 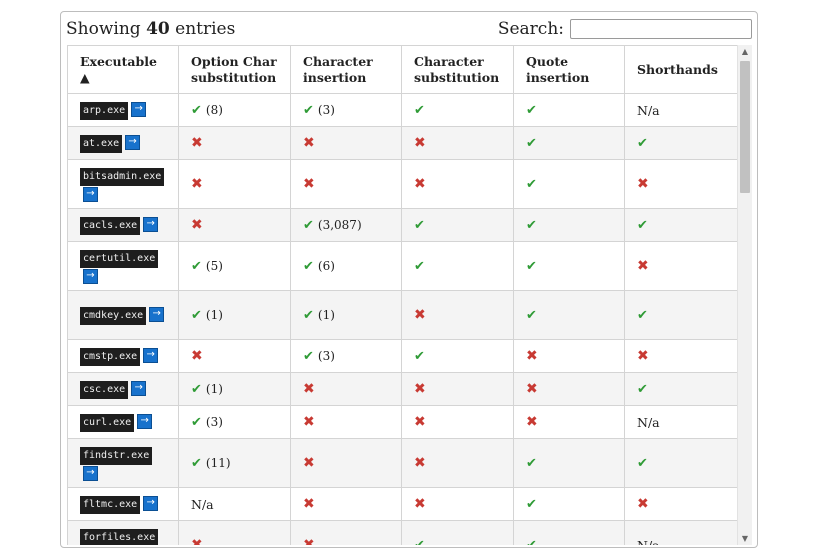 What do you see at coordinates (745, 51) in the screenshot?
I see `scroll-up-icon: ▲` at bounding box center [745, 51].